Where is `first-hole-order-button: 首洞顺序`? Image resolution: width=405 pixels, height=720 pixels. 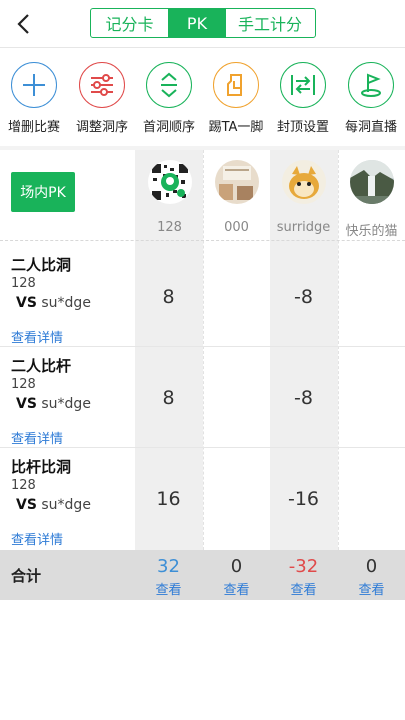 first-hole-order-button: 首洞顺序 is located at coordinates (169, 98).